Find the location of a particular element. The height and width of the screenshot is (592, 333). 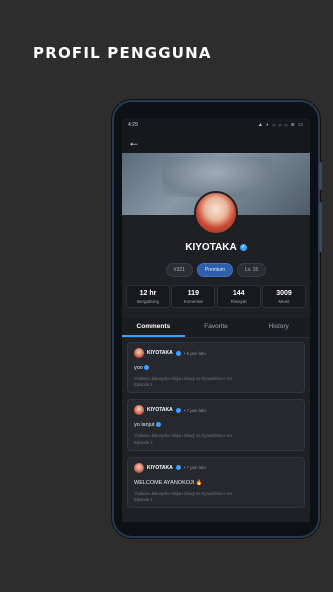

comment-time: • 6 jam lalu is located at coordinates (194, 353).